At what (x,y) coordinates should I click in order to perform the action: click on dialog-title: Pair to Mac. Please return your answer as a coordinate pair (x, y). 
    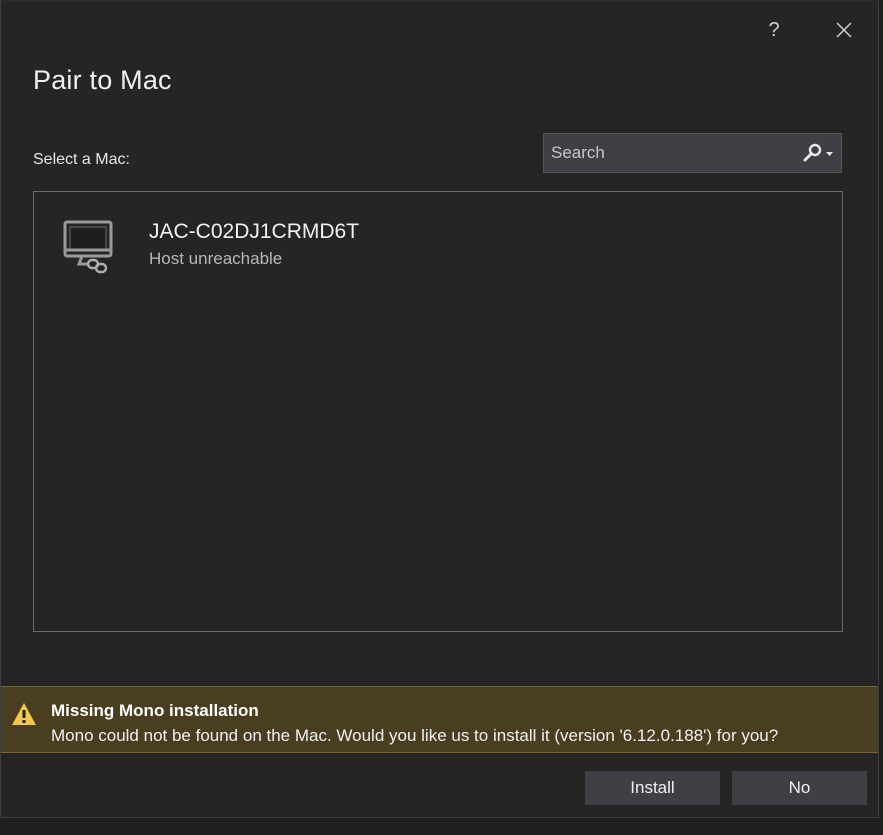
    Looking at the image, I should click on (102, 80).